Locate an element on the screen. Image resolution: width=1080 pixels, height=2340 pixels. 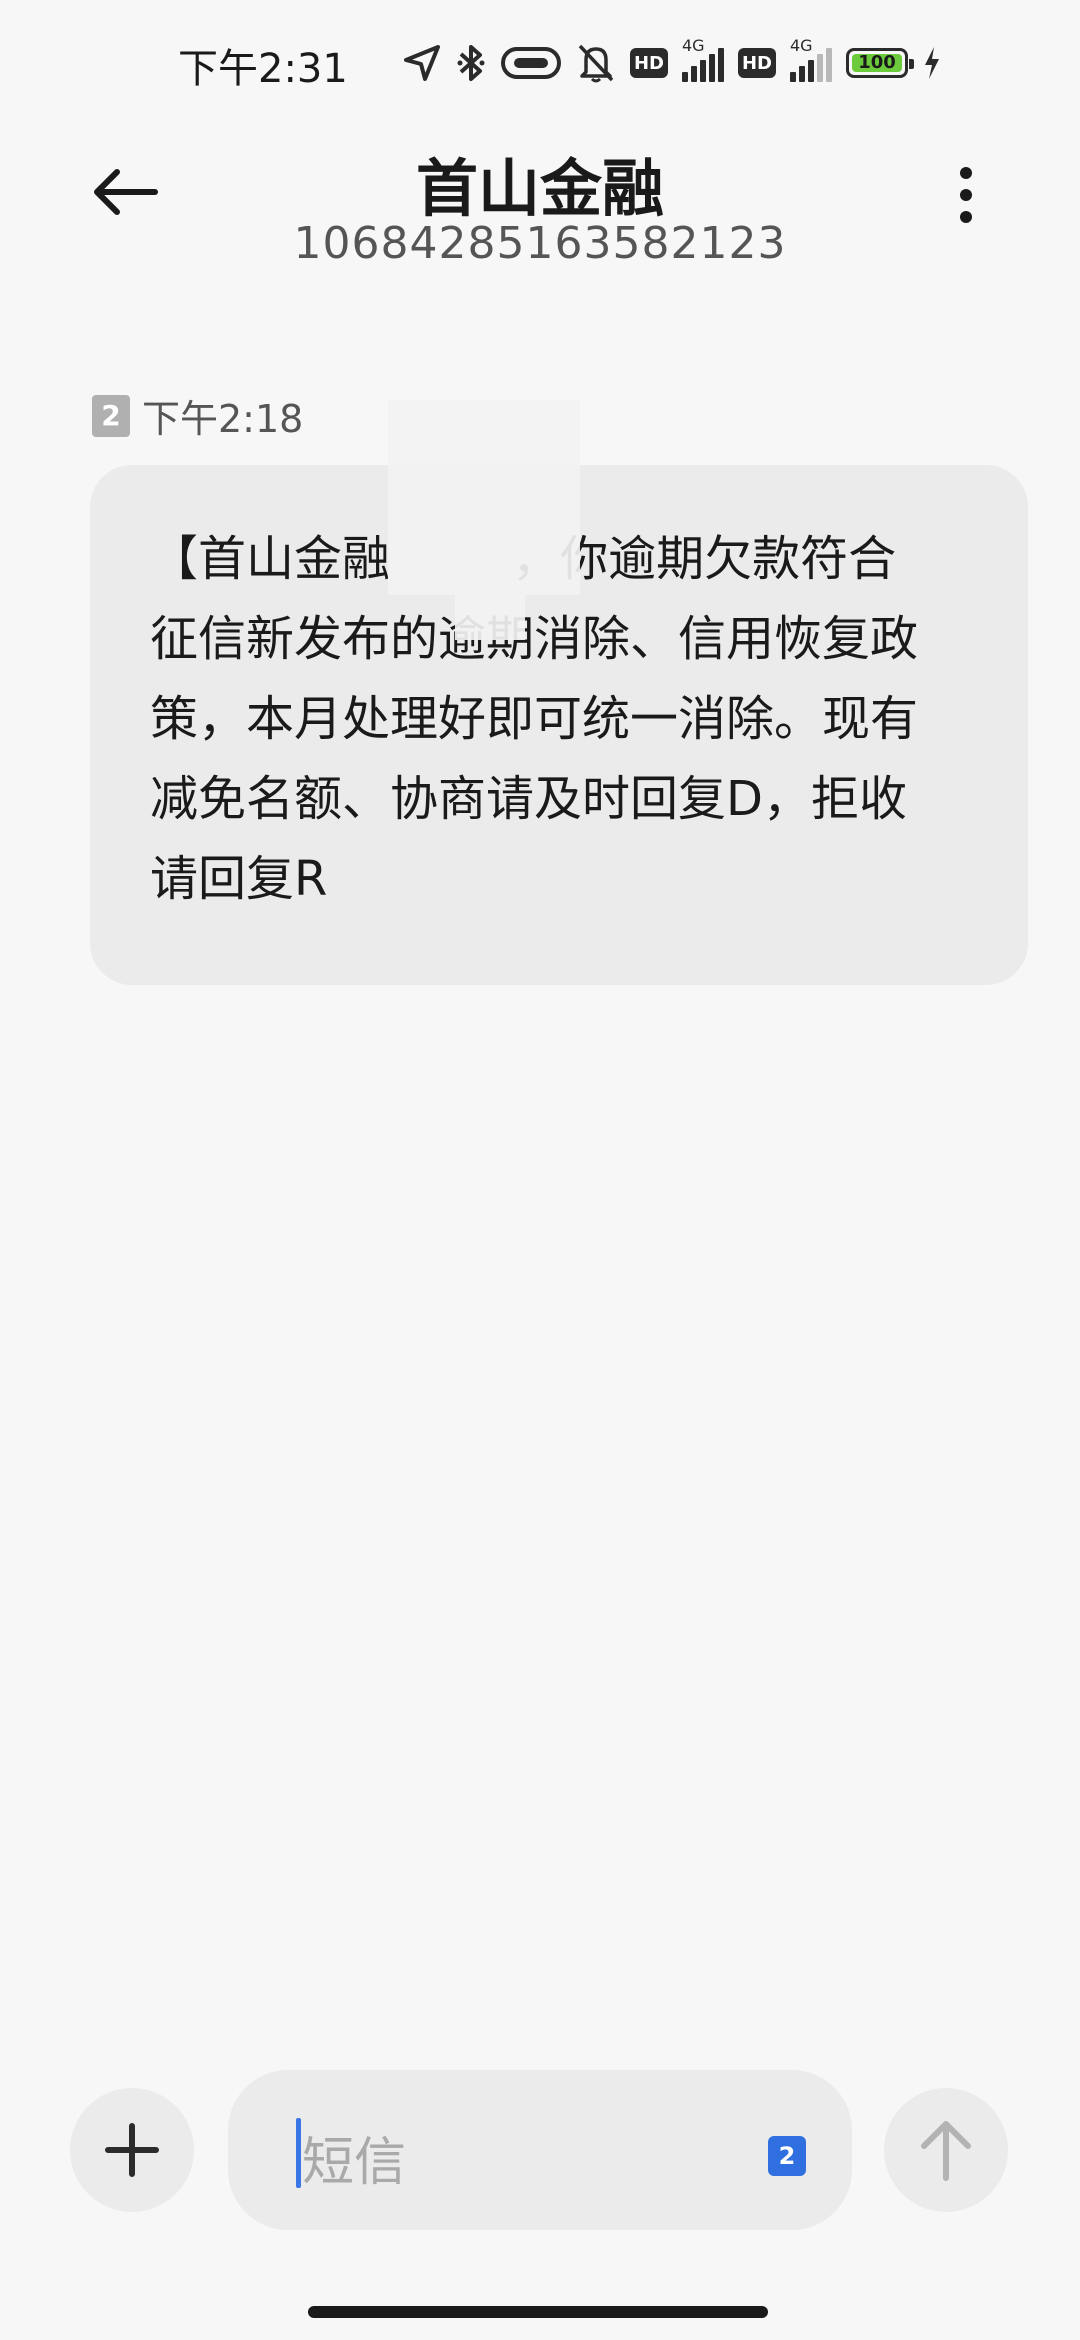
sim-badge-icon: 2 is located at coordinates (111, 415).